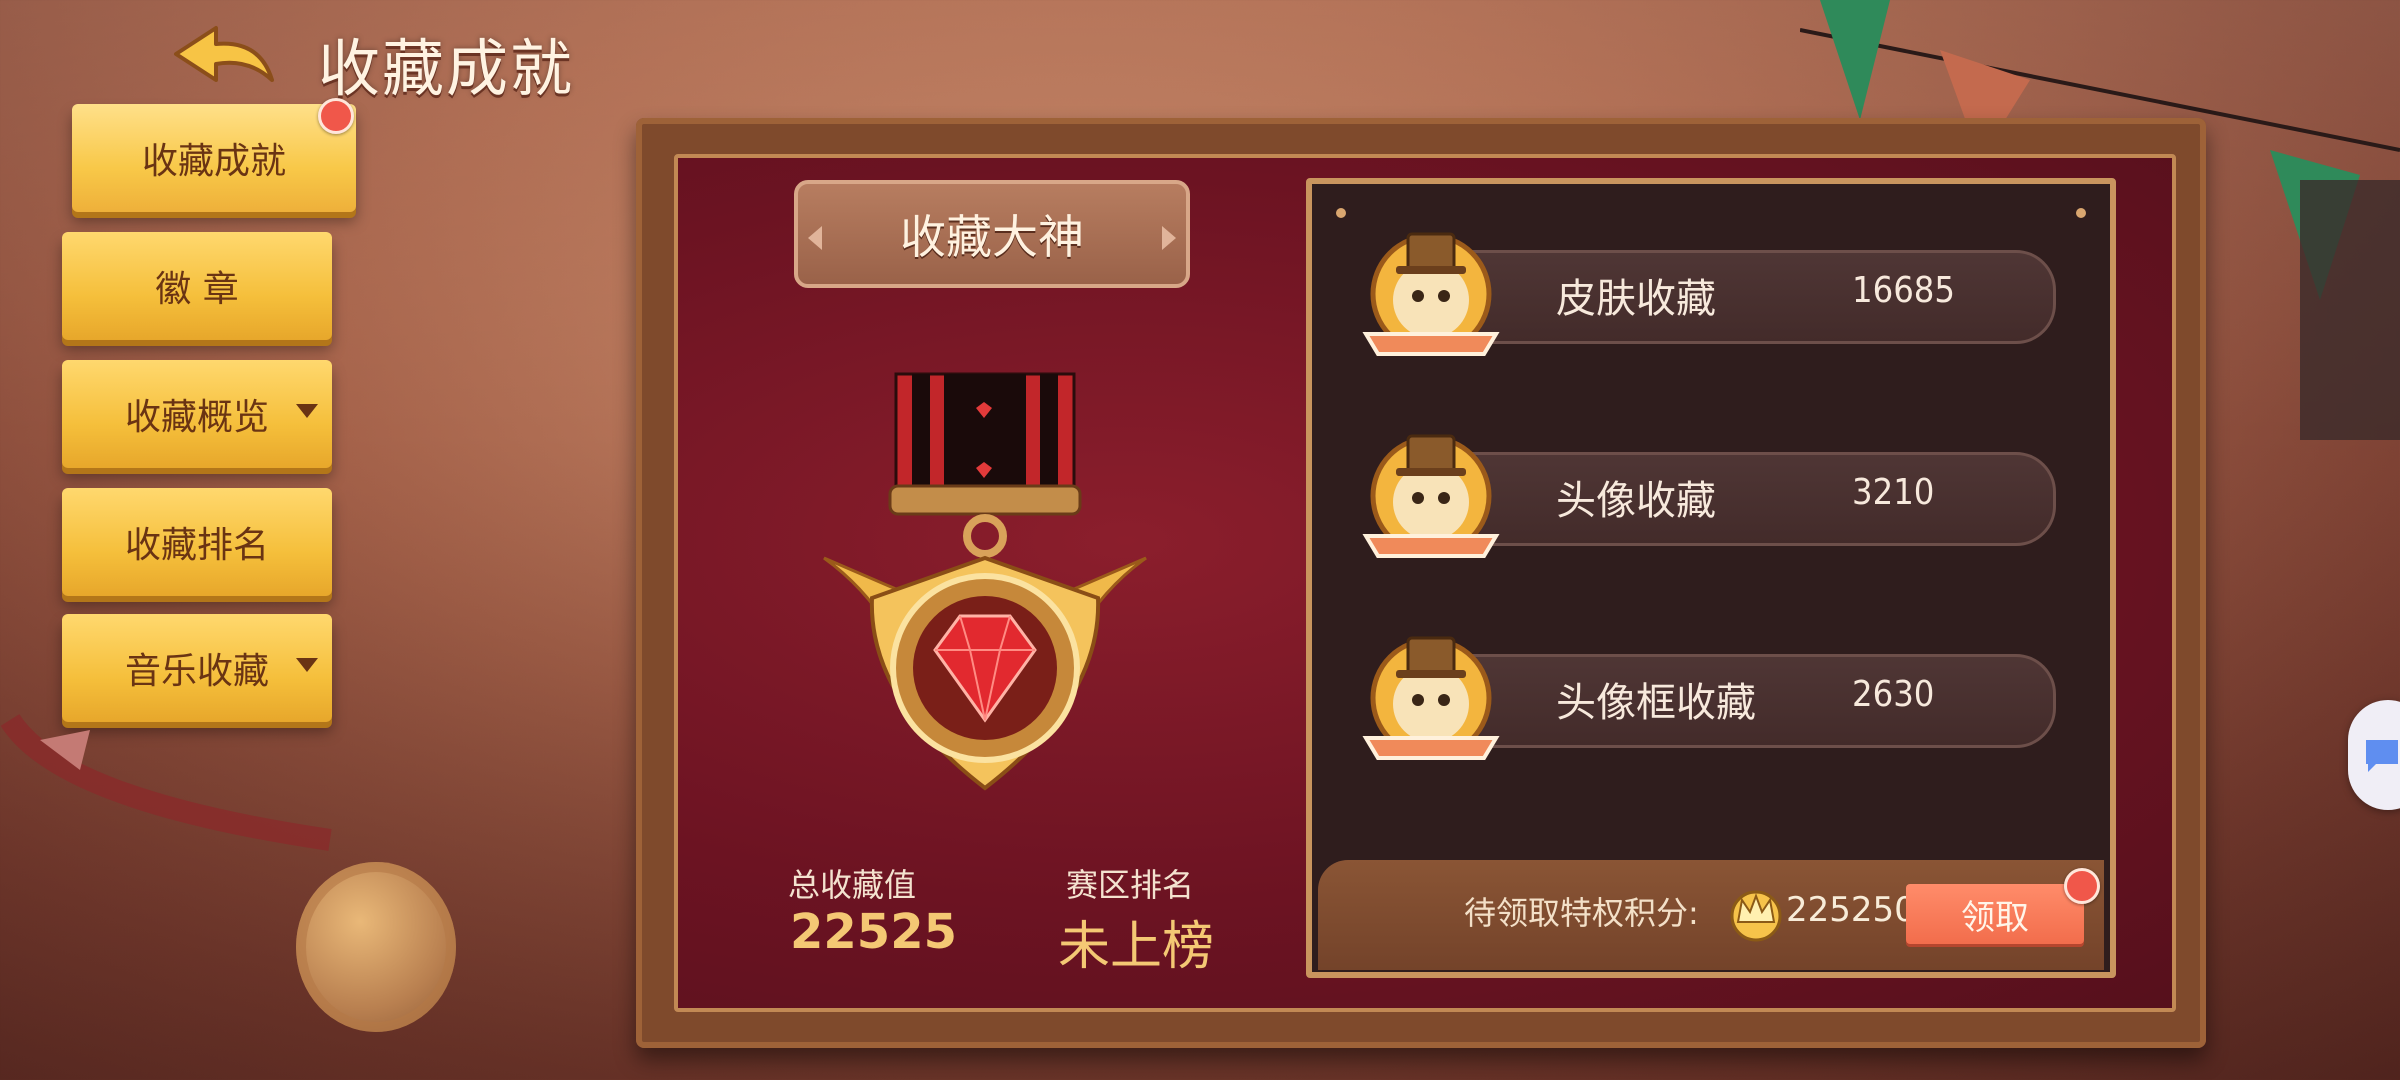  What do you see at coordinates (1995, 917) in the screenshot?
I see `claim-button-label: 领取` at bounding box center [1995, 917].